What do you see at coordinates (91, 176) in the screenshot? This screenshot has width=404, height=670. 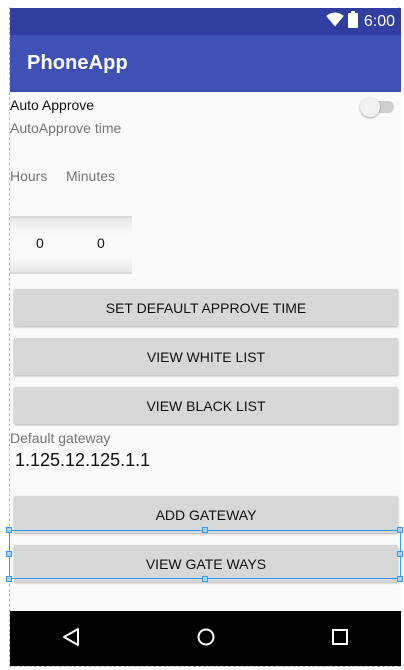 I see `minutes-label: Minutes` at bounding box center [91, 176].